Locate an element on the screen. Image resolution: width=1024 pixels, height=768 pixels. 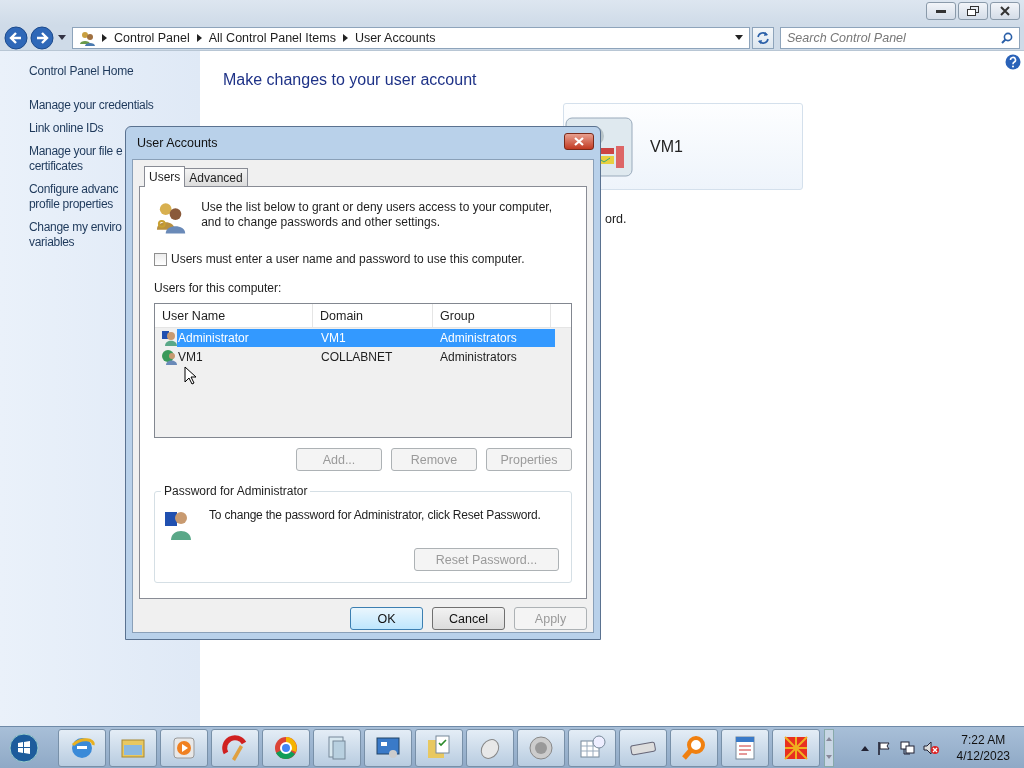
refresh-button is located at coordinates (763, 37).